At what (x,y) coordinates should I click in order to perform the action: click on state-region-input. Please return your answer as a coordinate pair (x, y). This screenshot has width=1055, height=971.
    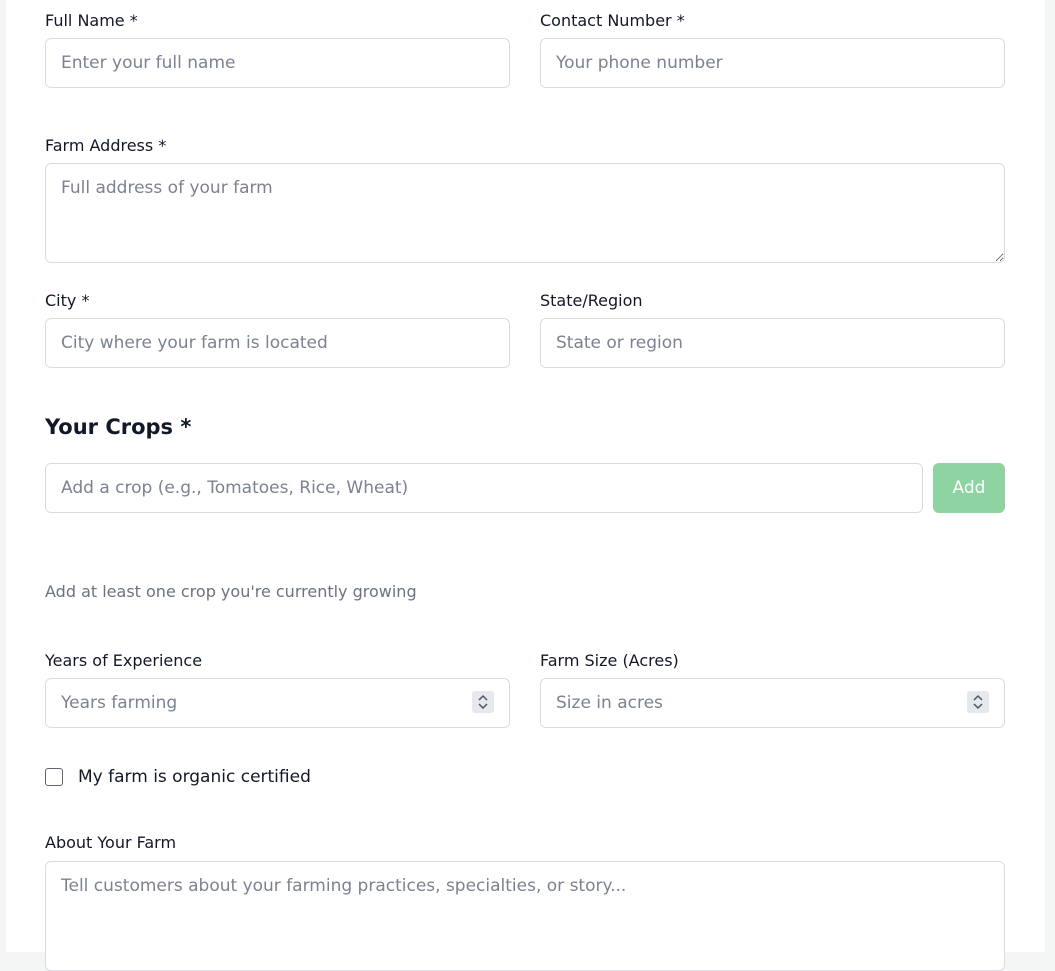
    Looking at the image, I should click on (772, 343).